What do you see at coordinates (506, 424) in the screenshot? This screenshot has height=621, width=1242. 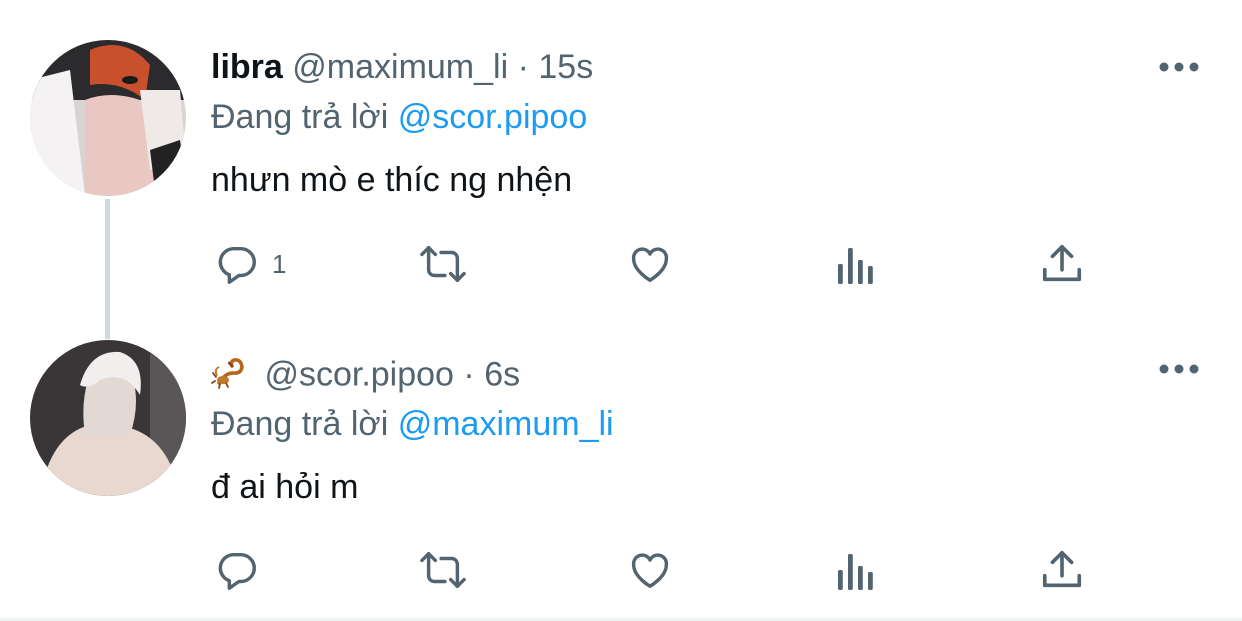 I see `reply-mention: @maximum_li` at bounding box center [506, 424].